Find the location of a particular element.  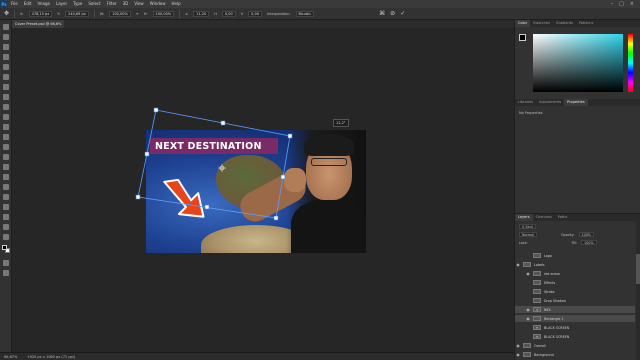

move-tool-icon is located at coordinates (6, 27).